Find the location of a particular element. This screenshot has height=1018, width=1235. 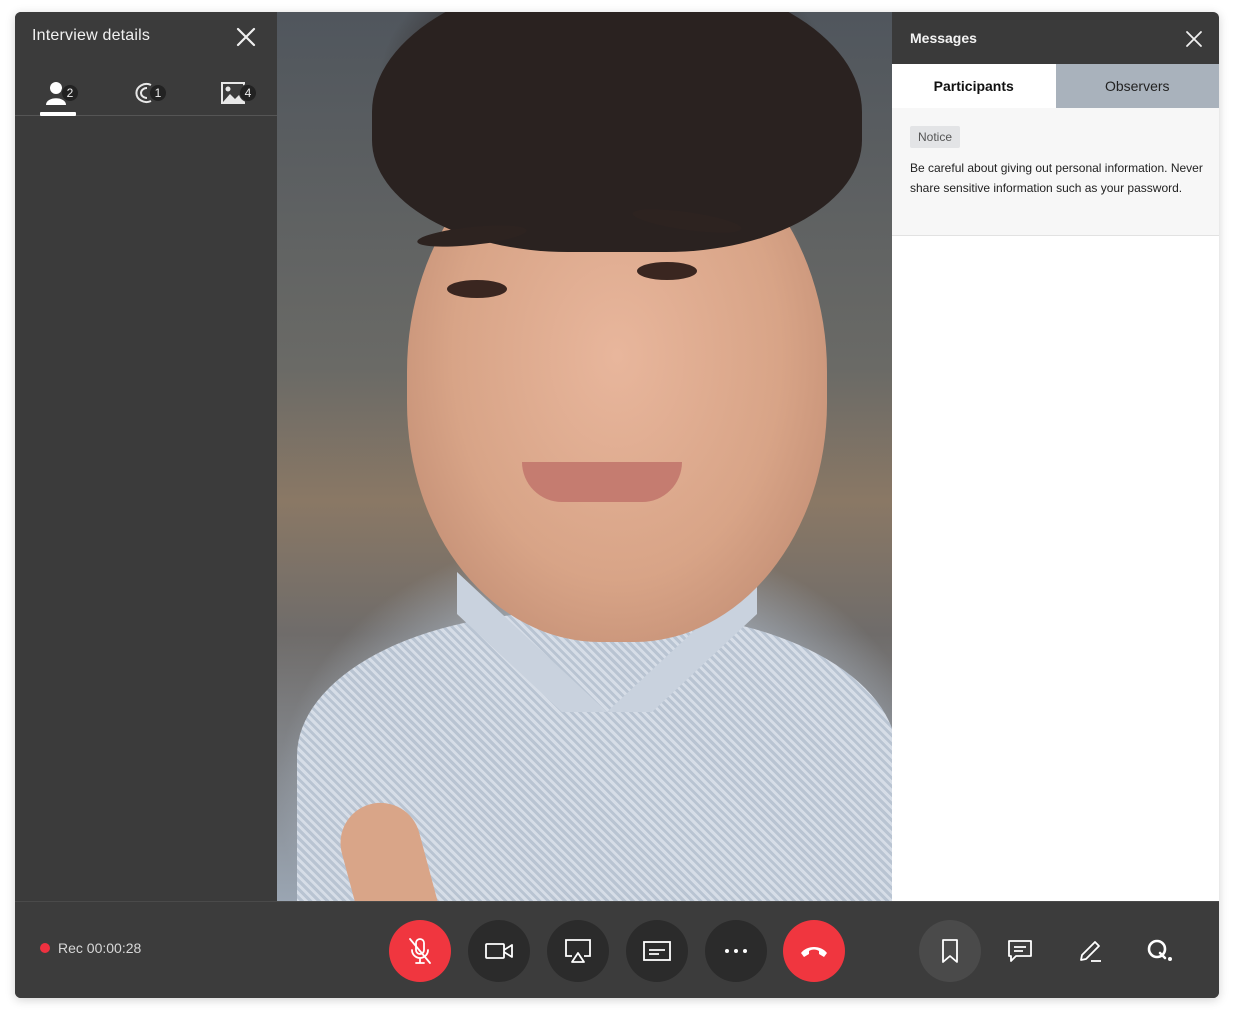

video-mouth is located at coordinates (602, 482).